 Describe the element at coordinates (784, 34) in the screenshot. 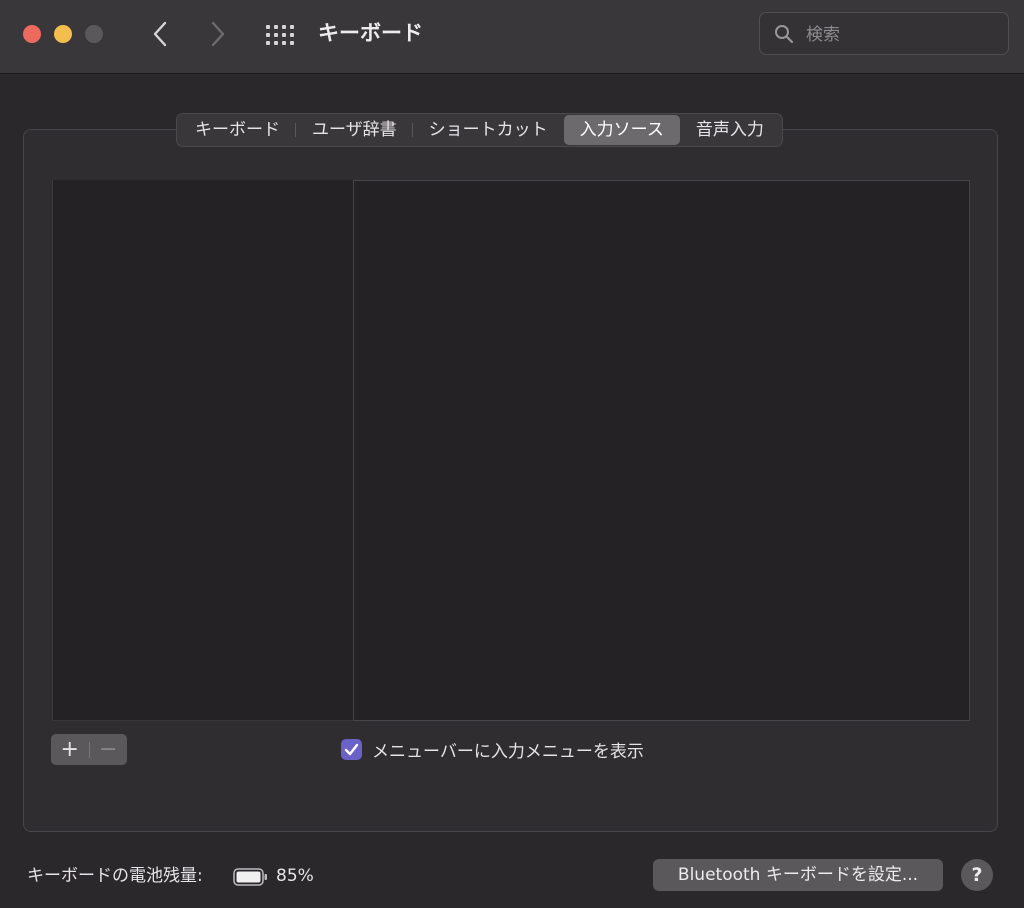

I see `search-icon` at that location.